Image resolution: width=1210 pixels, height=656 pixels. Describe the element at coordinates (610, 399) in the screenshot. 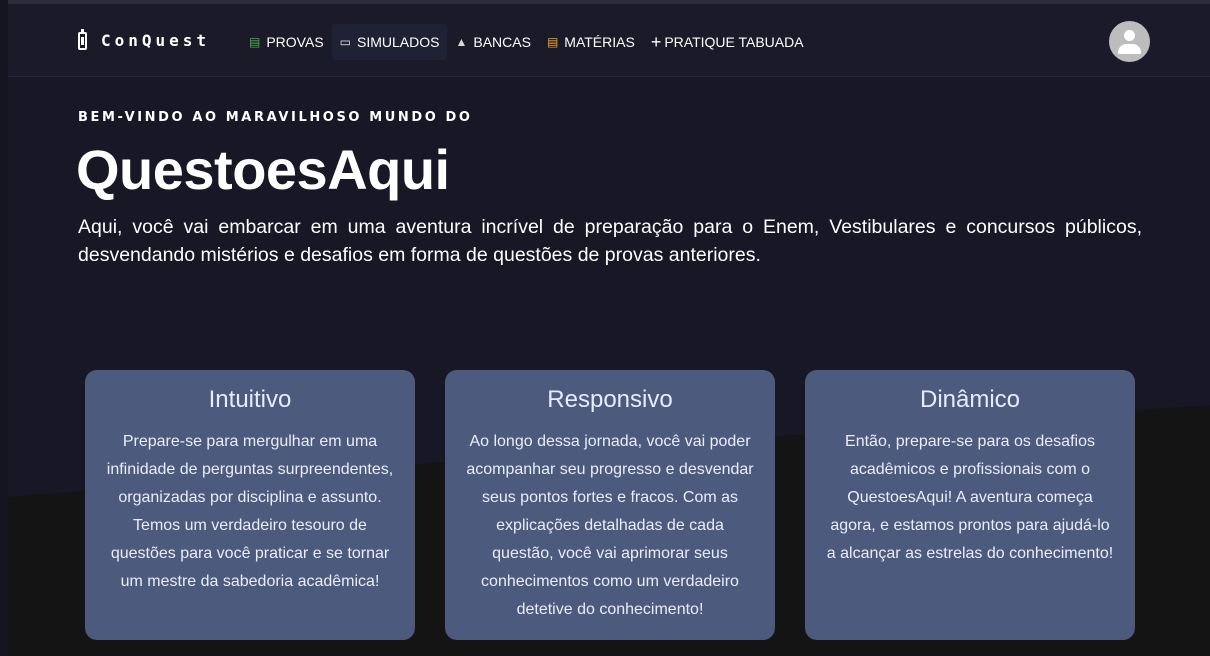

I see `card-title: Responsivo` at that location.